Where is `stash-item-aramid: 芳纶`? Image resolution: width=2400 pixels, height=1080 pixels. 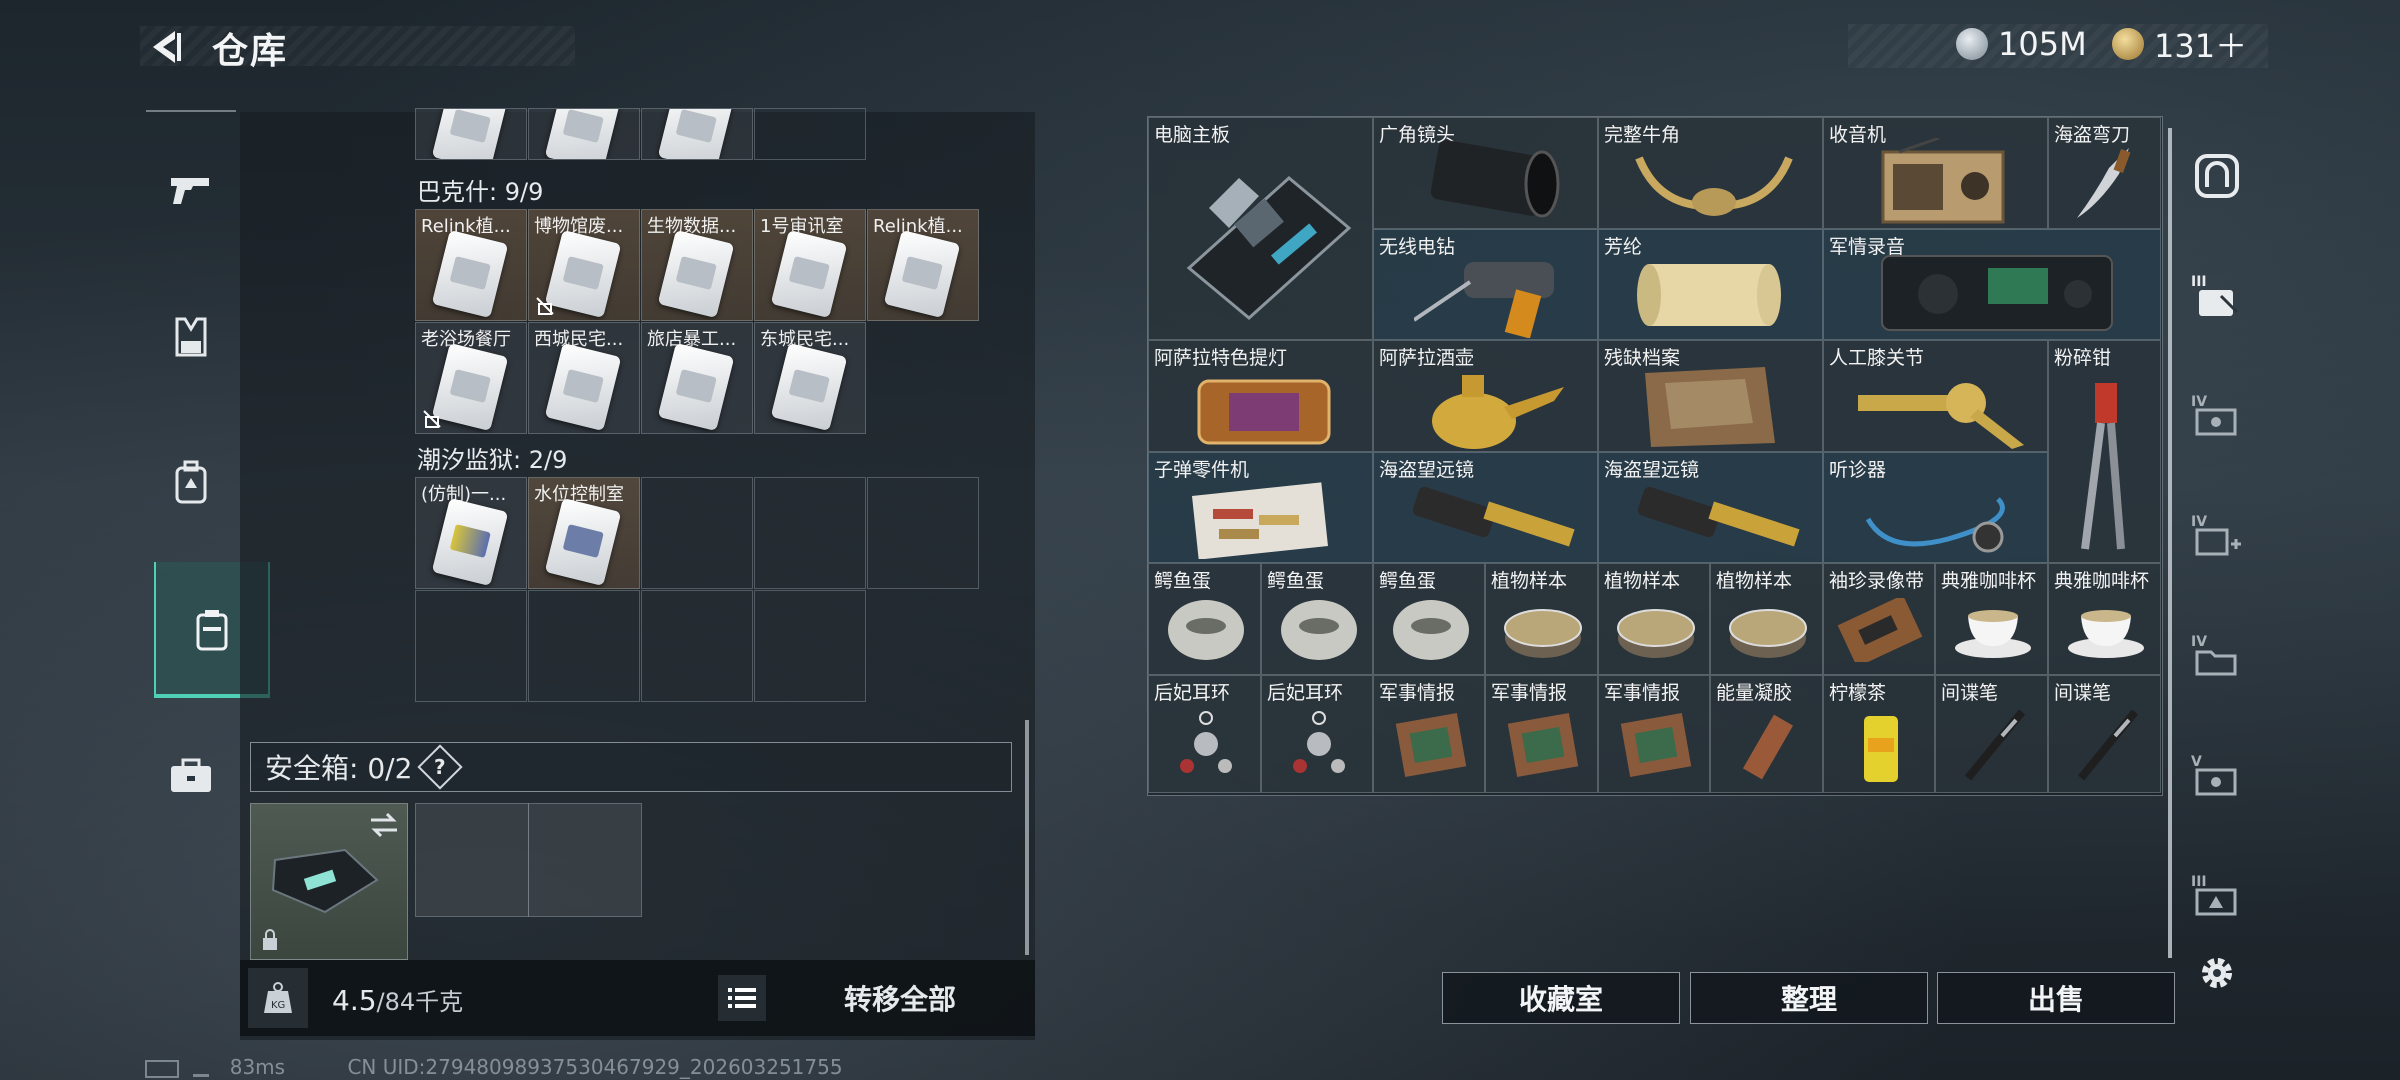 stash-item-aramid: 芳纶 is located at coordinates (1710, 284).